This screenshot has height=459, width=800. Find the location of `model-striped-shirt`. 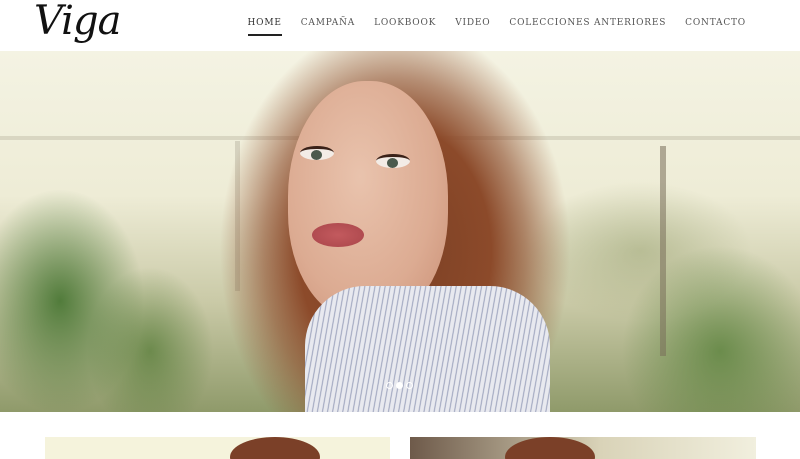

model-striped-shirt is located at coordinates (427, 349).